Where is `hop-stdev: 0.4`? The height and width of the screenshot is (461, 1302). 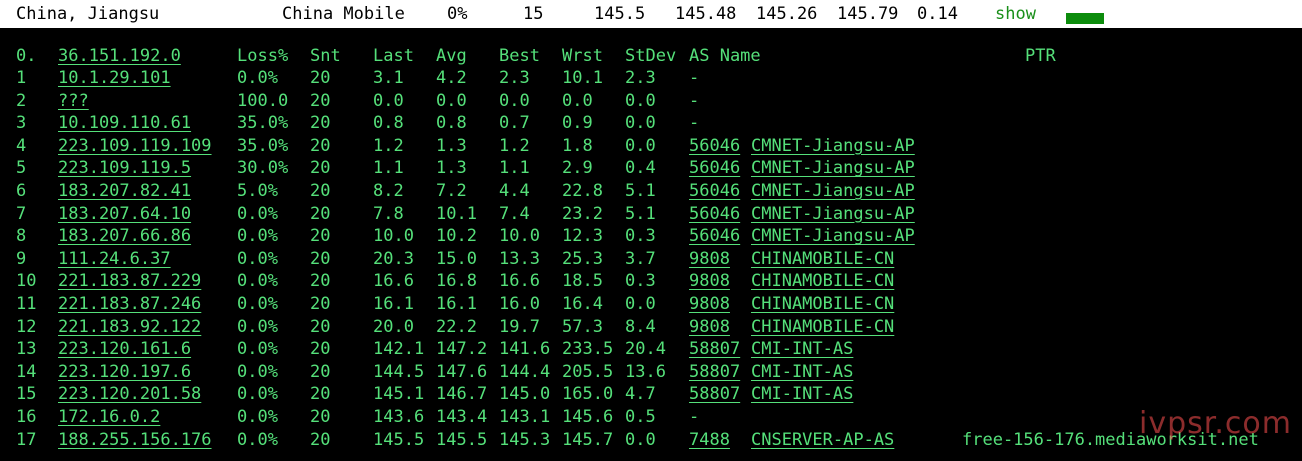
hop-stdev: 0.4 is located at coordinates (640, 168).